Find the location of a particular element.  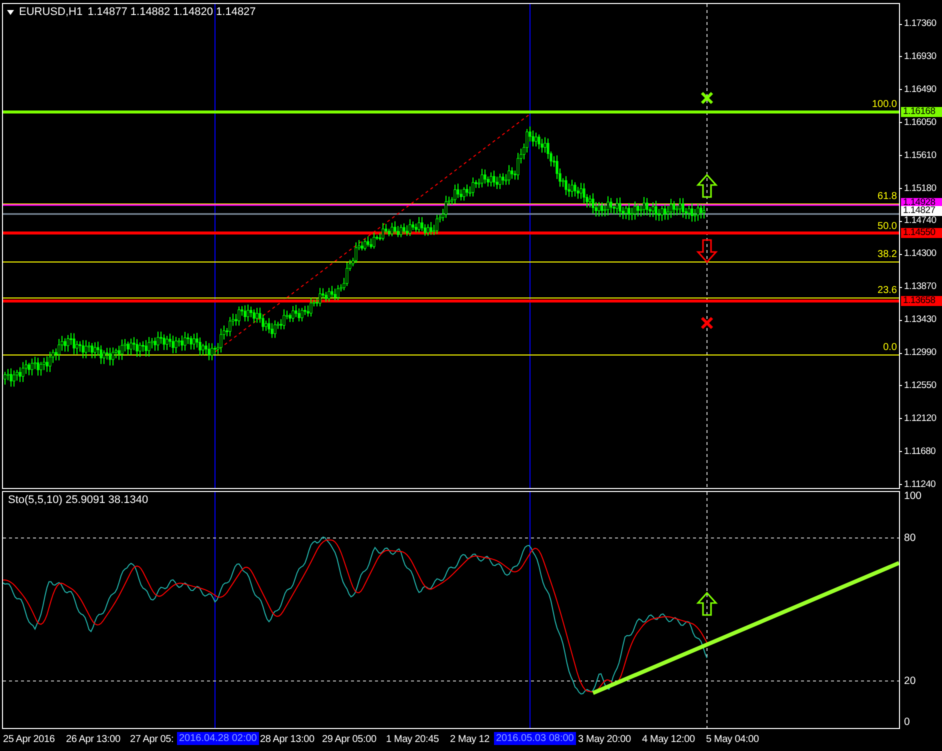

price-marker: 1.13658 is located at coordinates (921, 301).